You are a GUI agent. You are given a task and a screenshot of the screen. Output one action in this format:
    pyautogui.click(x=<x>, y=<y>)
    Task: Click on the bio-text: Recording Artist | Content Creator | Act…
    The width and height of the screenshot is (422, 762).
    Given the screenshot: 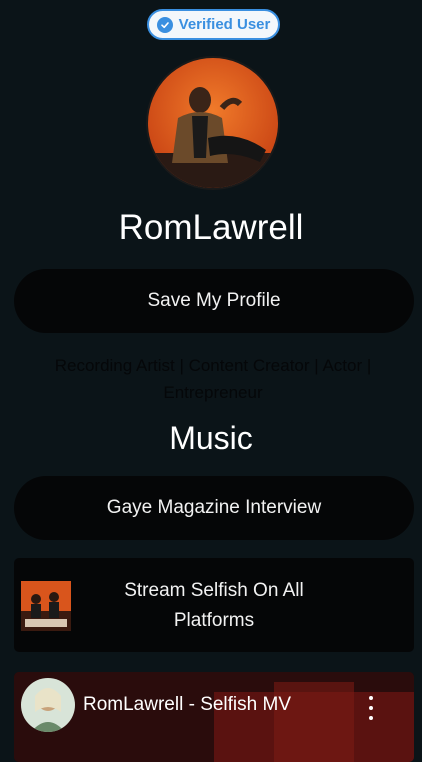 What is the action you would take?
    pyautogui.click(x=213, y=379)
    